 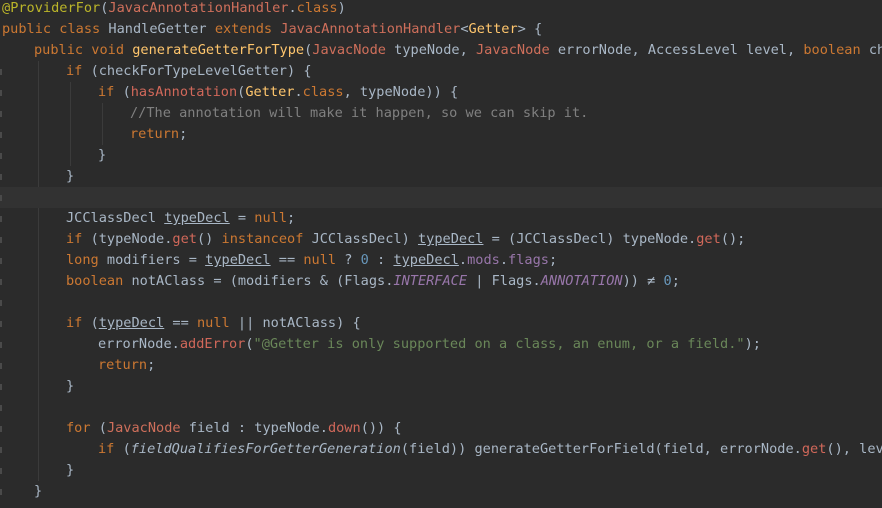 I want to click on code-line: if (typeDecl == null || notAClass) {, so click(x=441, y=323).